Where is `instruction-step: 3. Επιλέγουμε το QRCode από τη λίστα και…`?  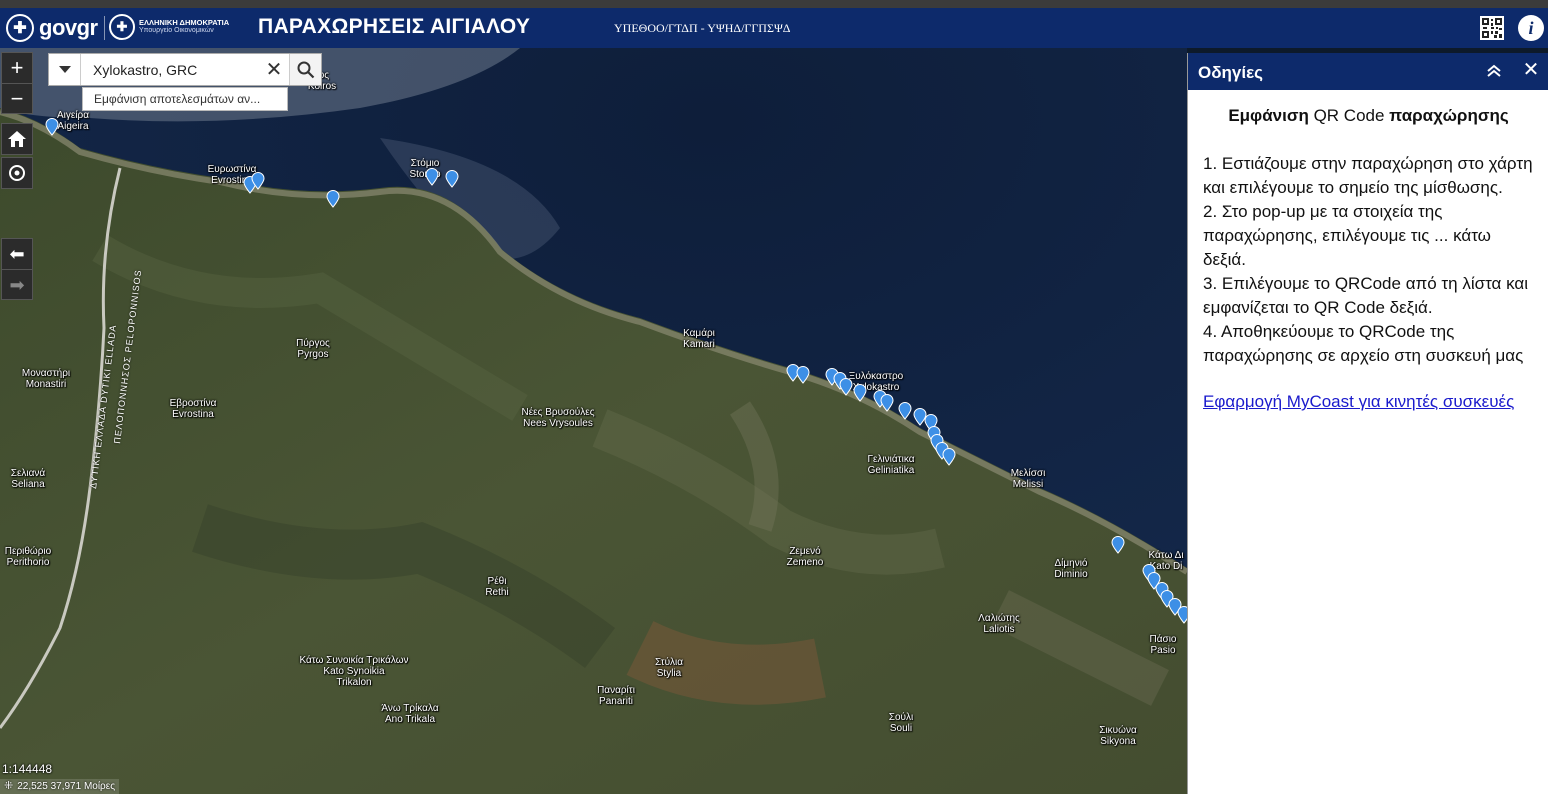 instruction-step: 3. Επιλέγουμε το QRCode από τη λίστα και… is located at coordinates (1366, 295).